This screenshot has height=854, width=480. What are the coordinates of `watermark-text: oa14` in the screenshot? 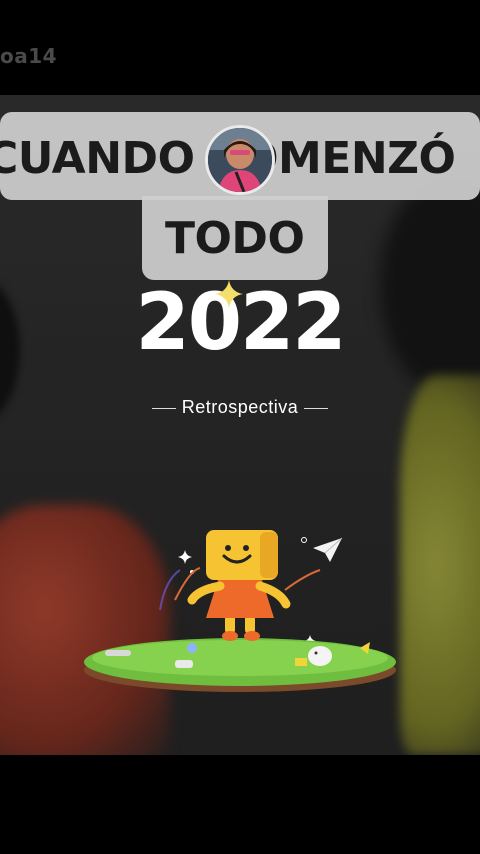 It's located at (29, 56).